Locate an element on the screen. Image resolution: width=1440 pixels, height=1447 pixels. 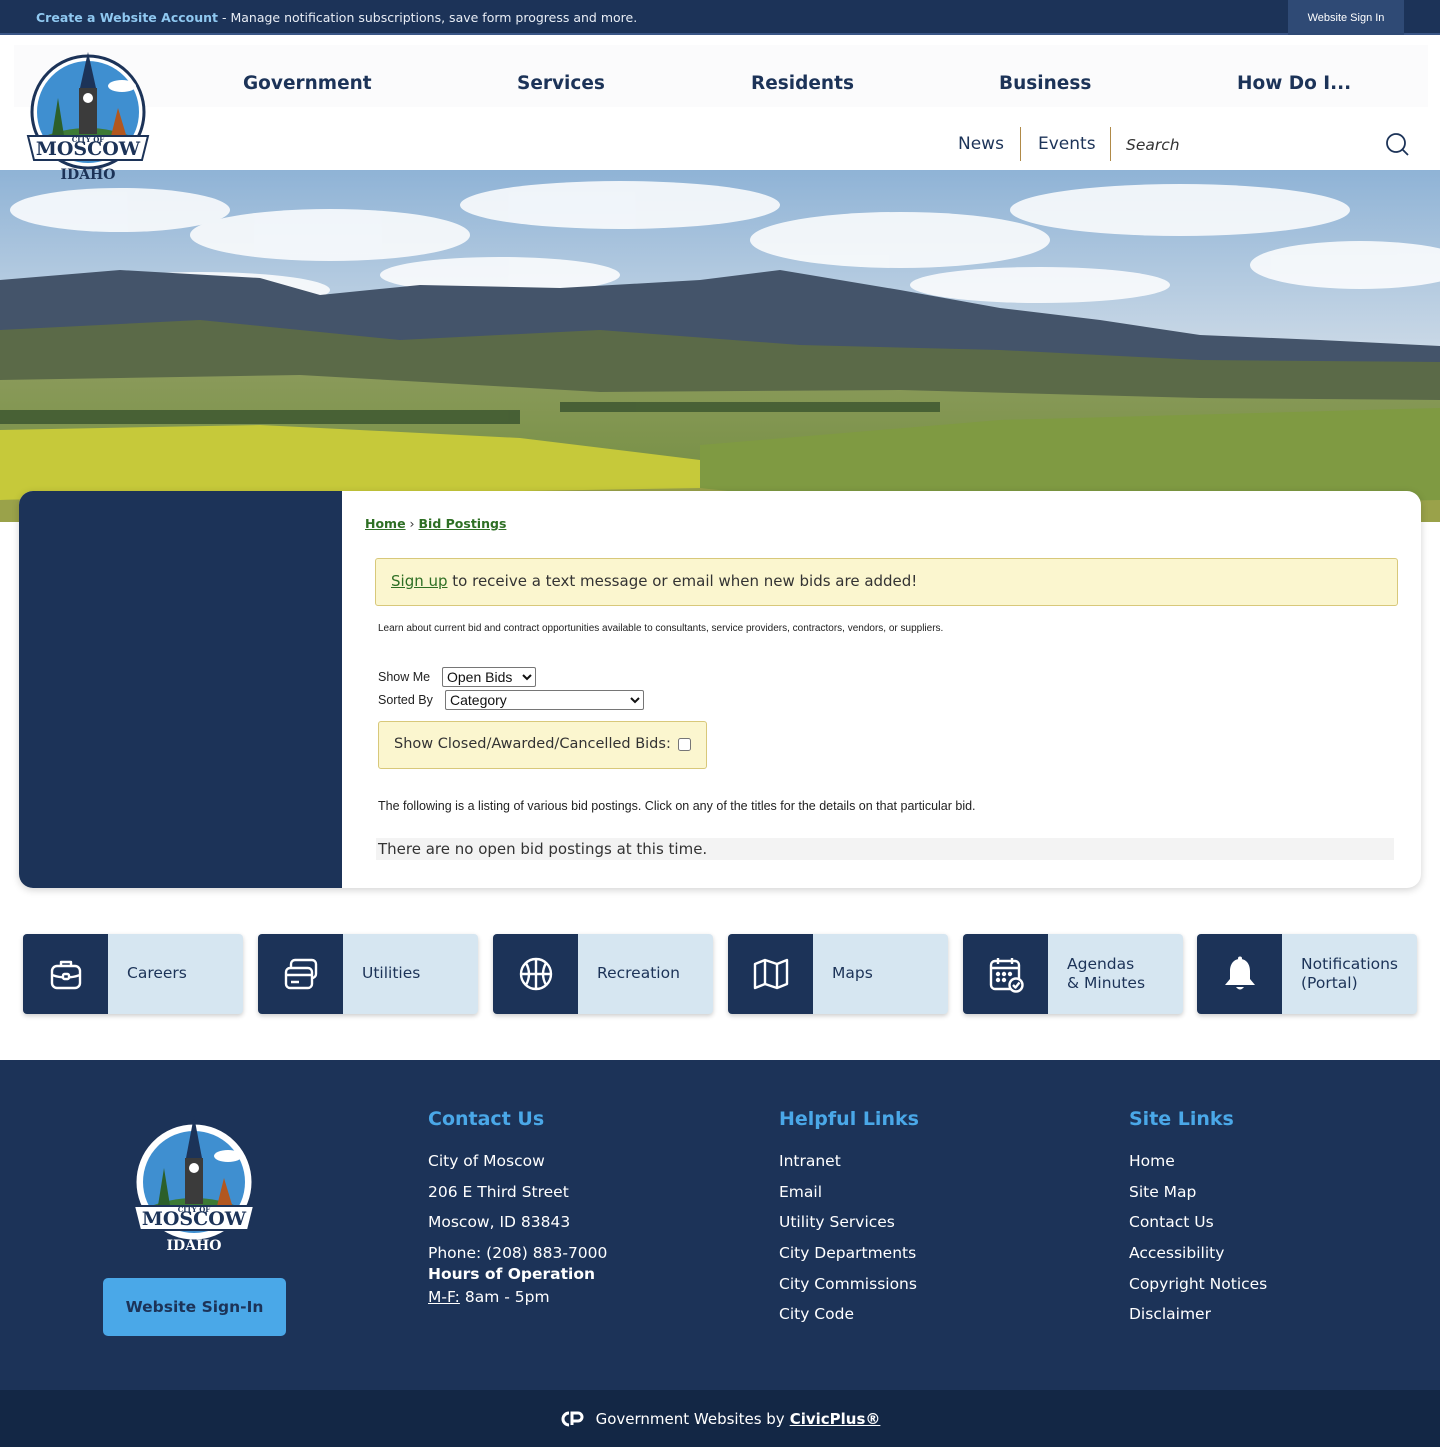
quick-link-maps: Maps is located at coordinates (838, 974).